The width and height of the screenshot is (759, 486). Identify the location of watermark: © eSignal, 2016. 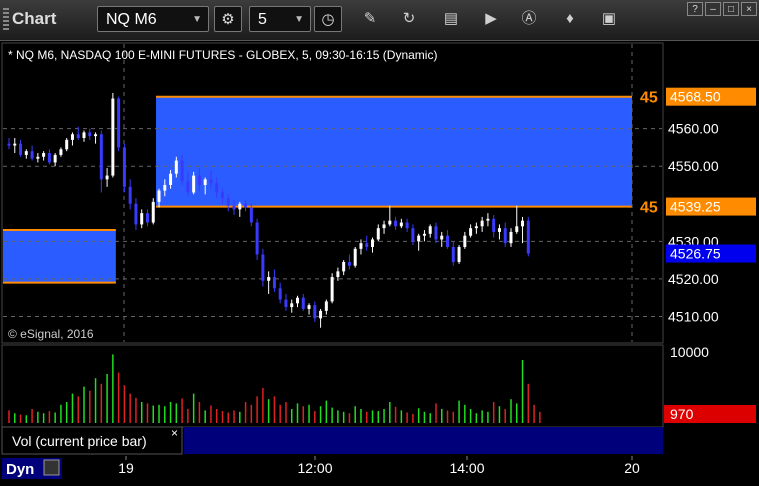
(51, 334).